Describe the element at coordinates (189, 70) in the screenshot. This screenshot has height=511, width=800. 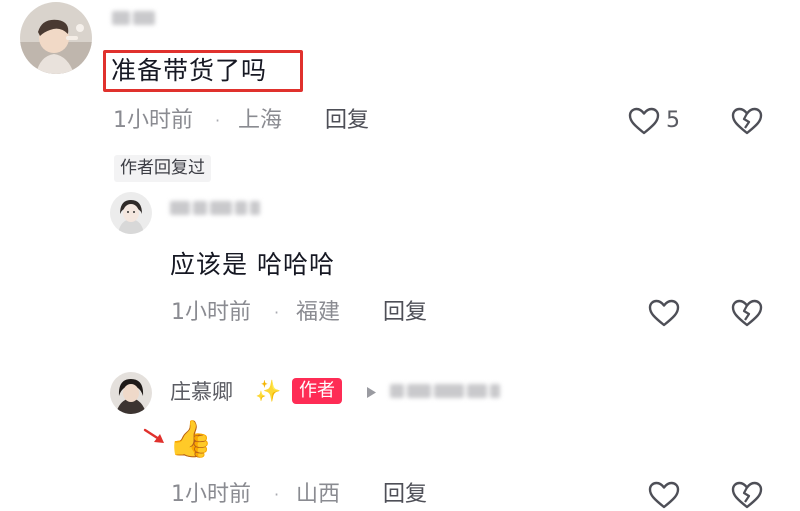
I see `comment-text: 准备带货了吗` at that location.